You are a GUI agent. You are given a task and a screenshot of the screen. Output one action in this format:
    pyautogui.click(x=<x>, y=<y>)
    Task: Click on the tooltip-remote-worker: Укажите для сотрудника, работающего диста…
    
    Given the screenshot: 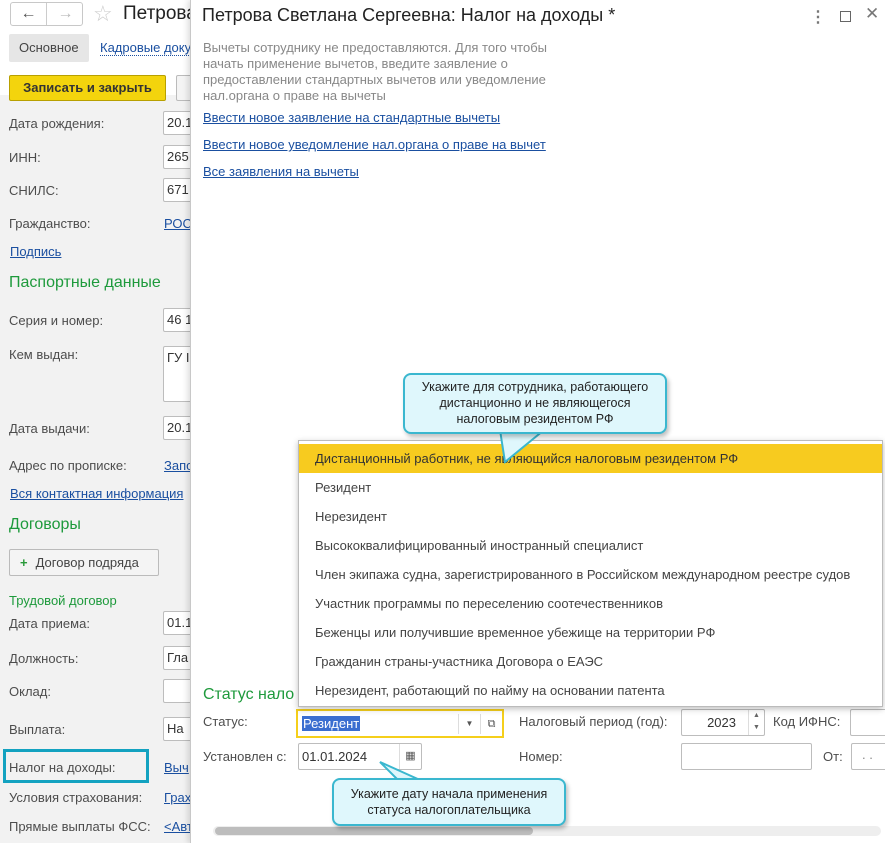 What is the action you would take?
    pyautogui.click(x=535, y=403)
    